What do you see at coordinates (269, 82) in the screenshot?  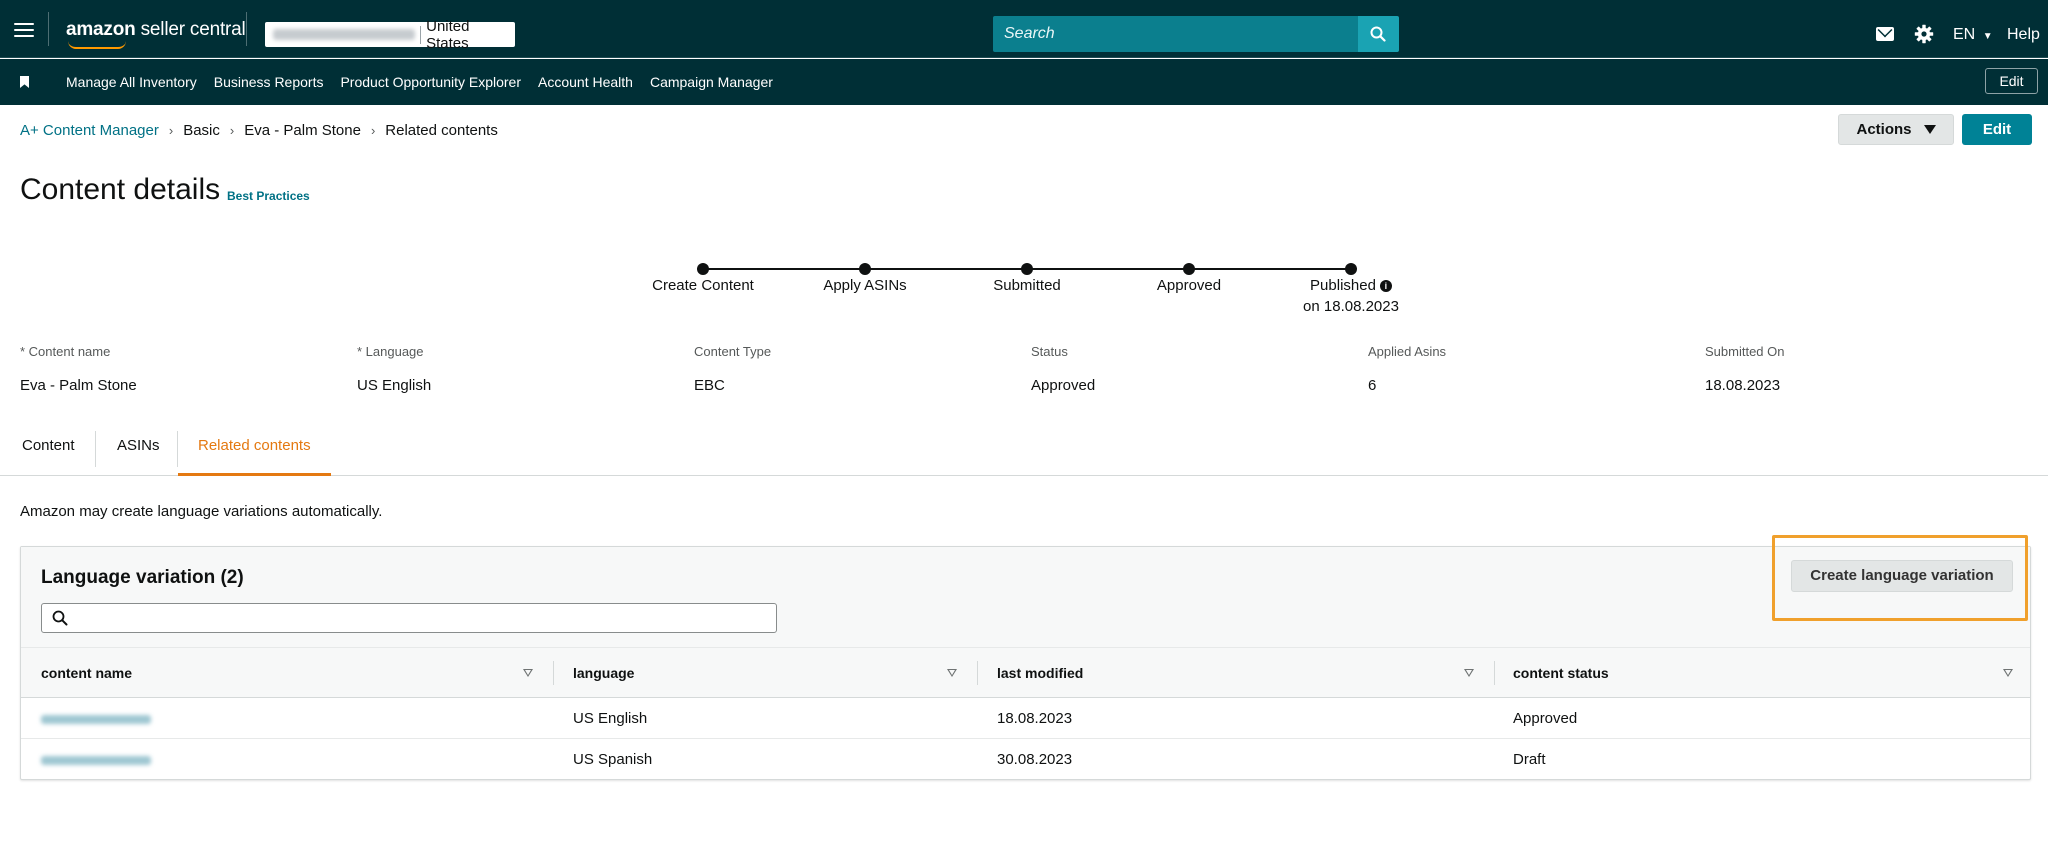 I see `shortcut-business-reports: Business Reports` at bounding box center [269, 82].